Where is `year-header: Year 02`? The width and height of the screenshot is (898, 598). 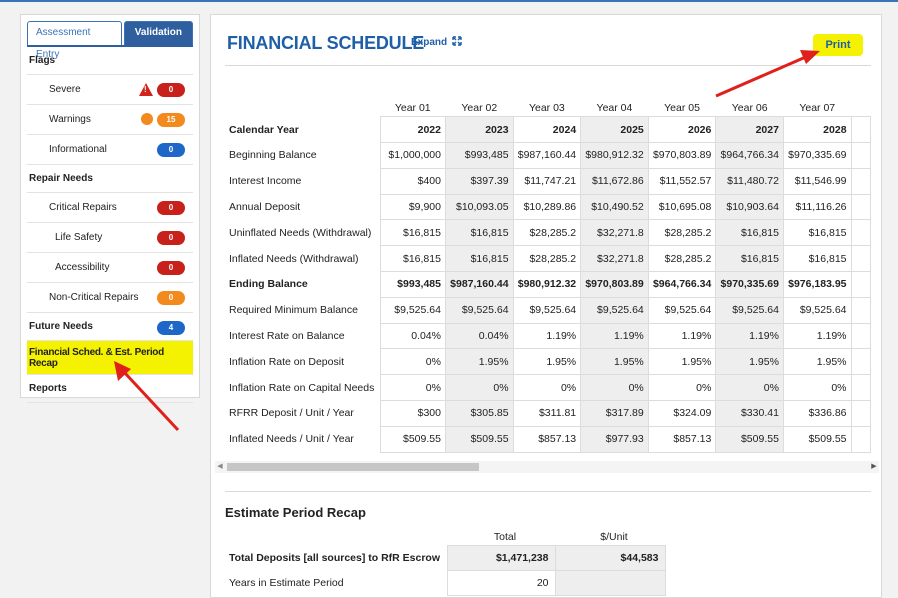 year-header: Year 02 is located at coordinates (479, 108).